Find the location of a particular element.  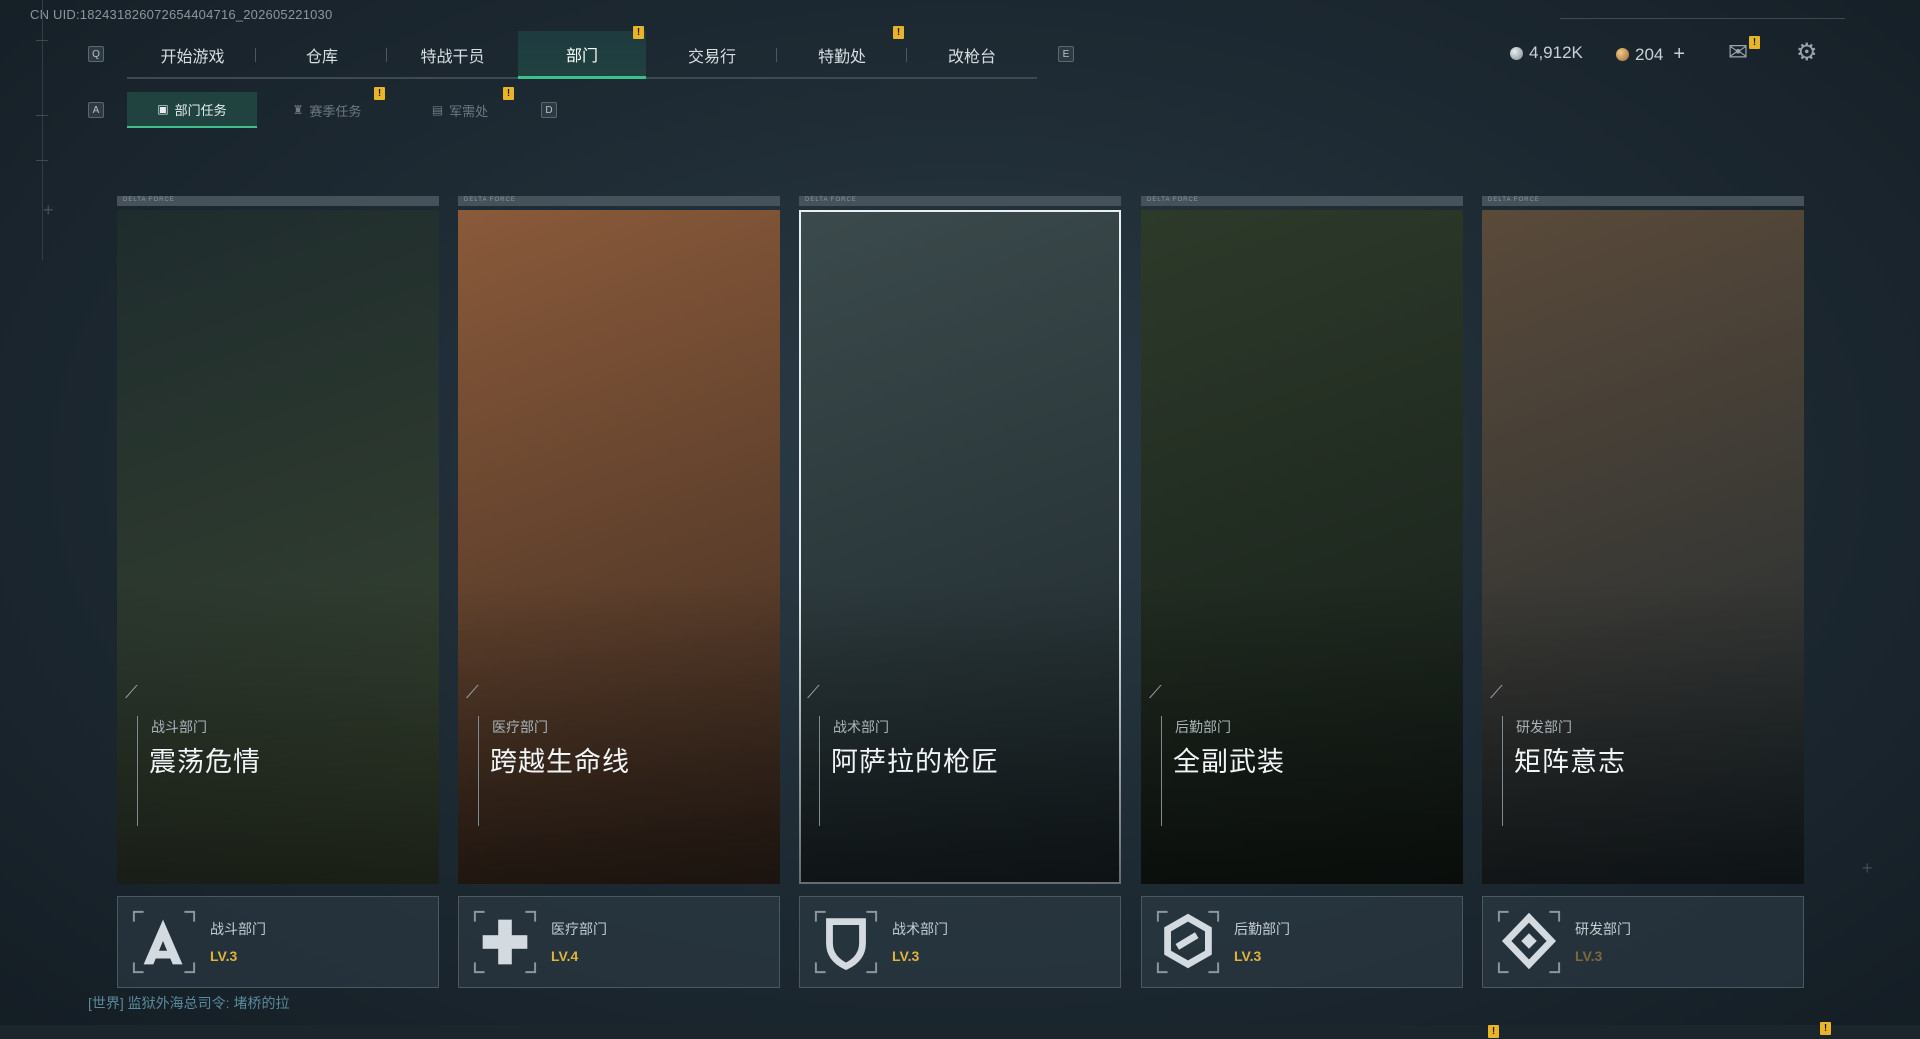

tab-operators: 特战干员 is located at coordinates (452, 55).